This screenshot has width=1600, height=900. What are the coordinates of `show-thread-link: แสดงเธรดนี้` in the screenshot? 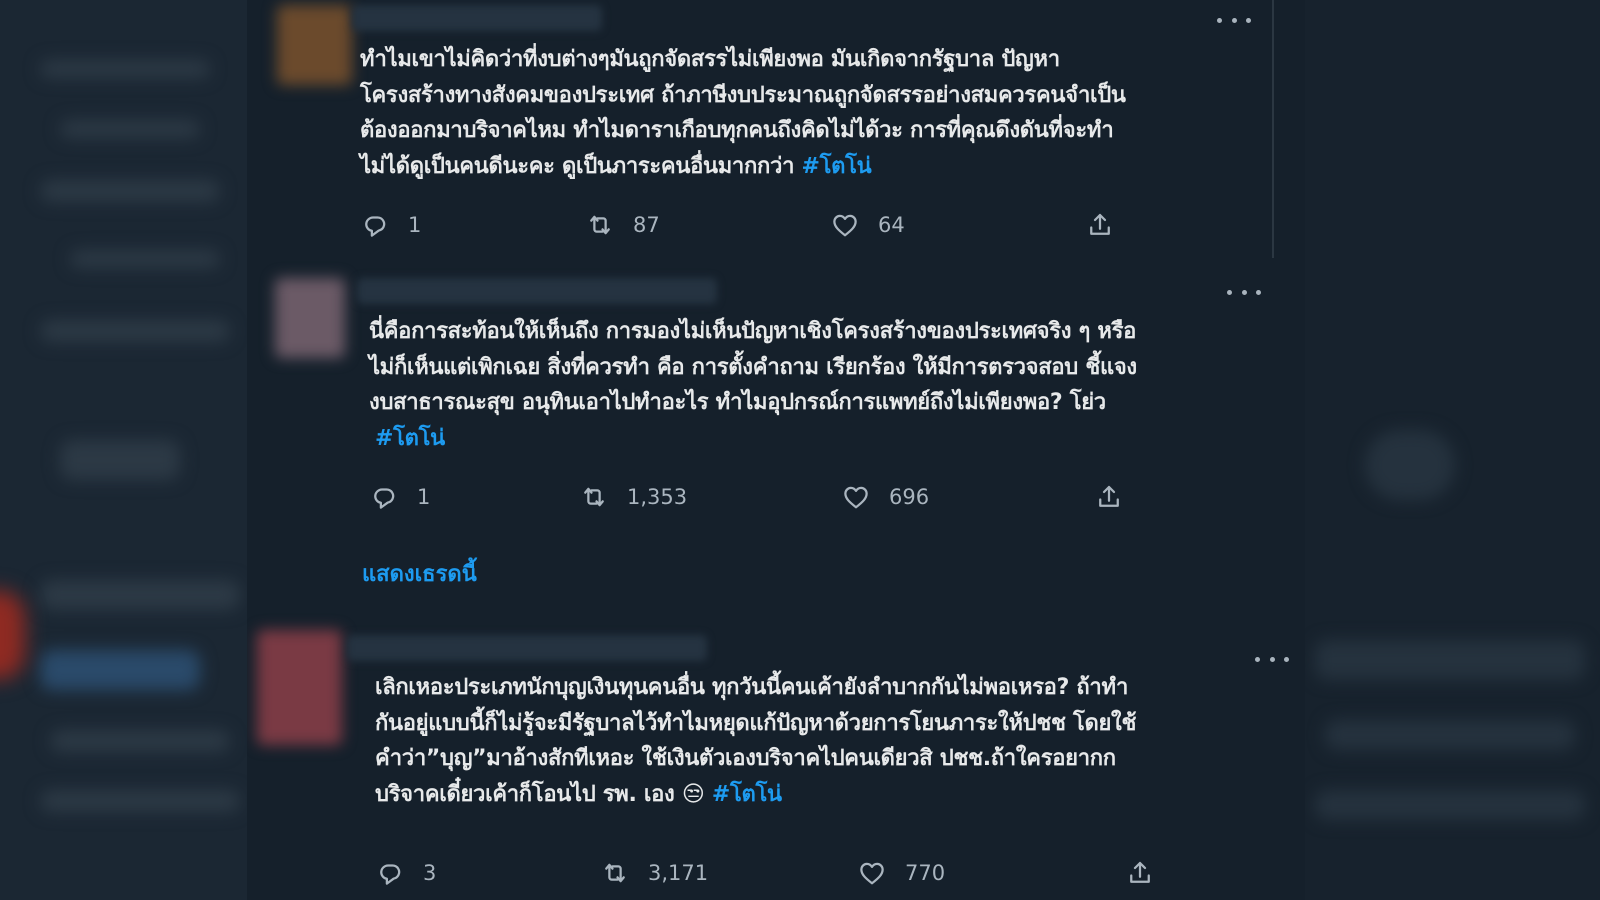 It's located at (419, 573).